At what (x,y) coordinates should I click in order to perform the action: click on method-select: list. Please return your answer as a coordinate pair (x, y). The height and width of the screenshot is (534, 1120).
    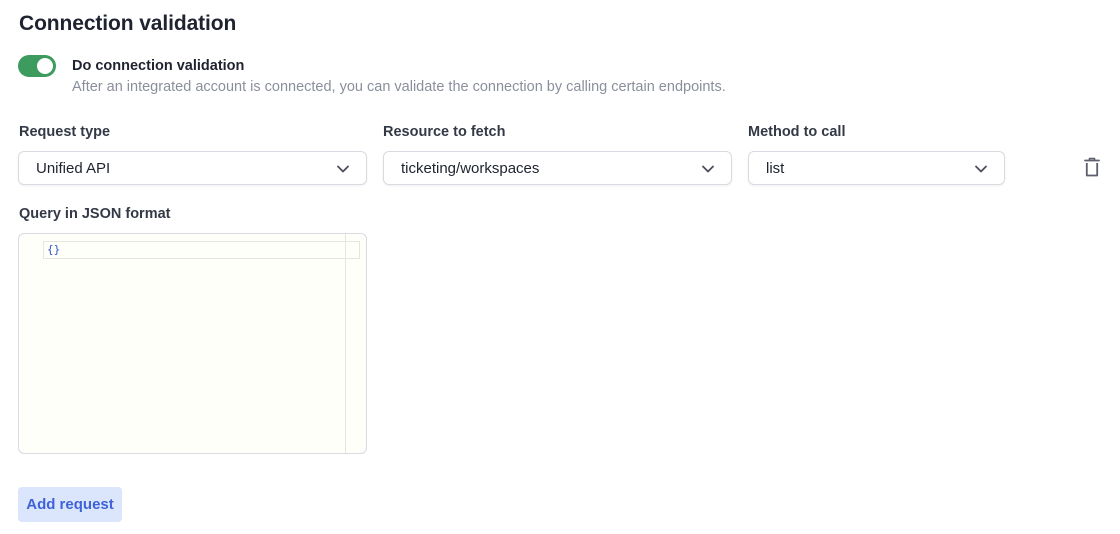
    Looking at the image, I should click on (876, 168).